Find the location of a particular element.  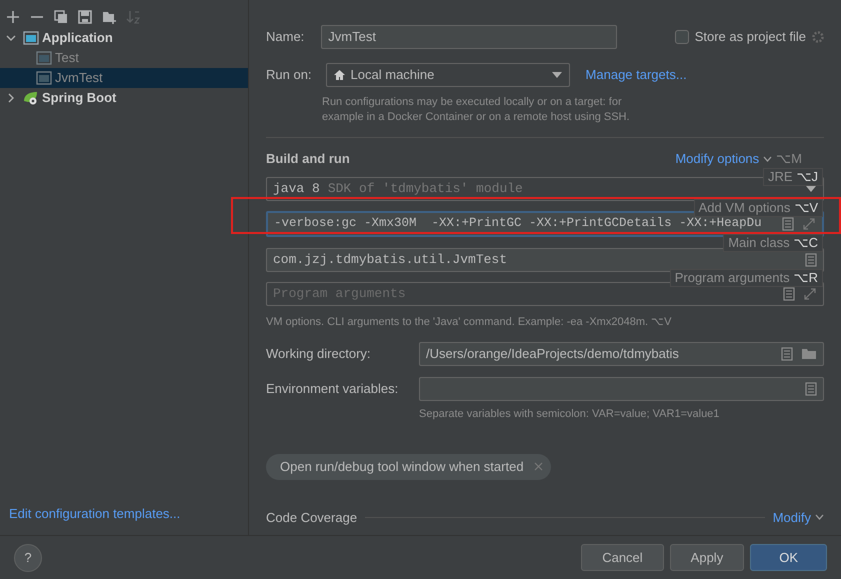

ok-button: OK is located at coordinates (788, 557).